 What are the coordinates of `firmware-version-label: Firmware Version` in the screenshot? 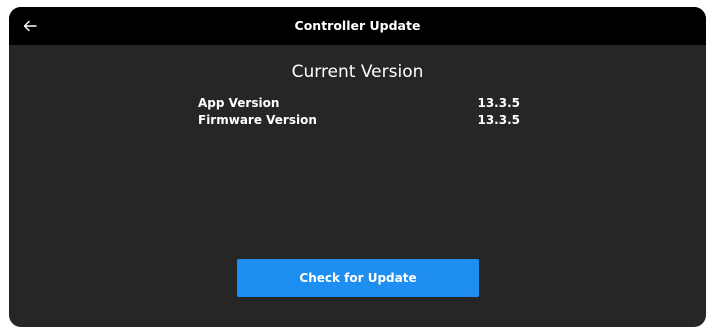 It's located at (257, 120).